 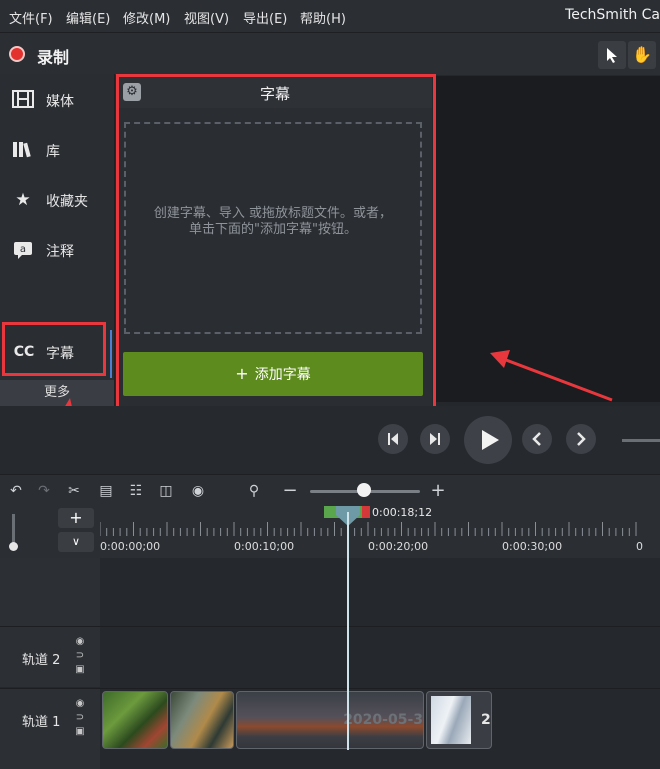 I want to click on tick-label: 0, so click(x=639, y=546).